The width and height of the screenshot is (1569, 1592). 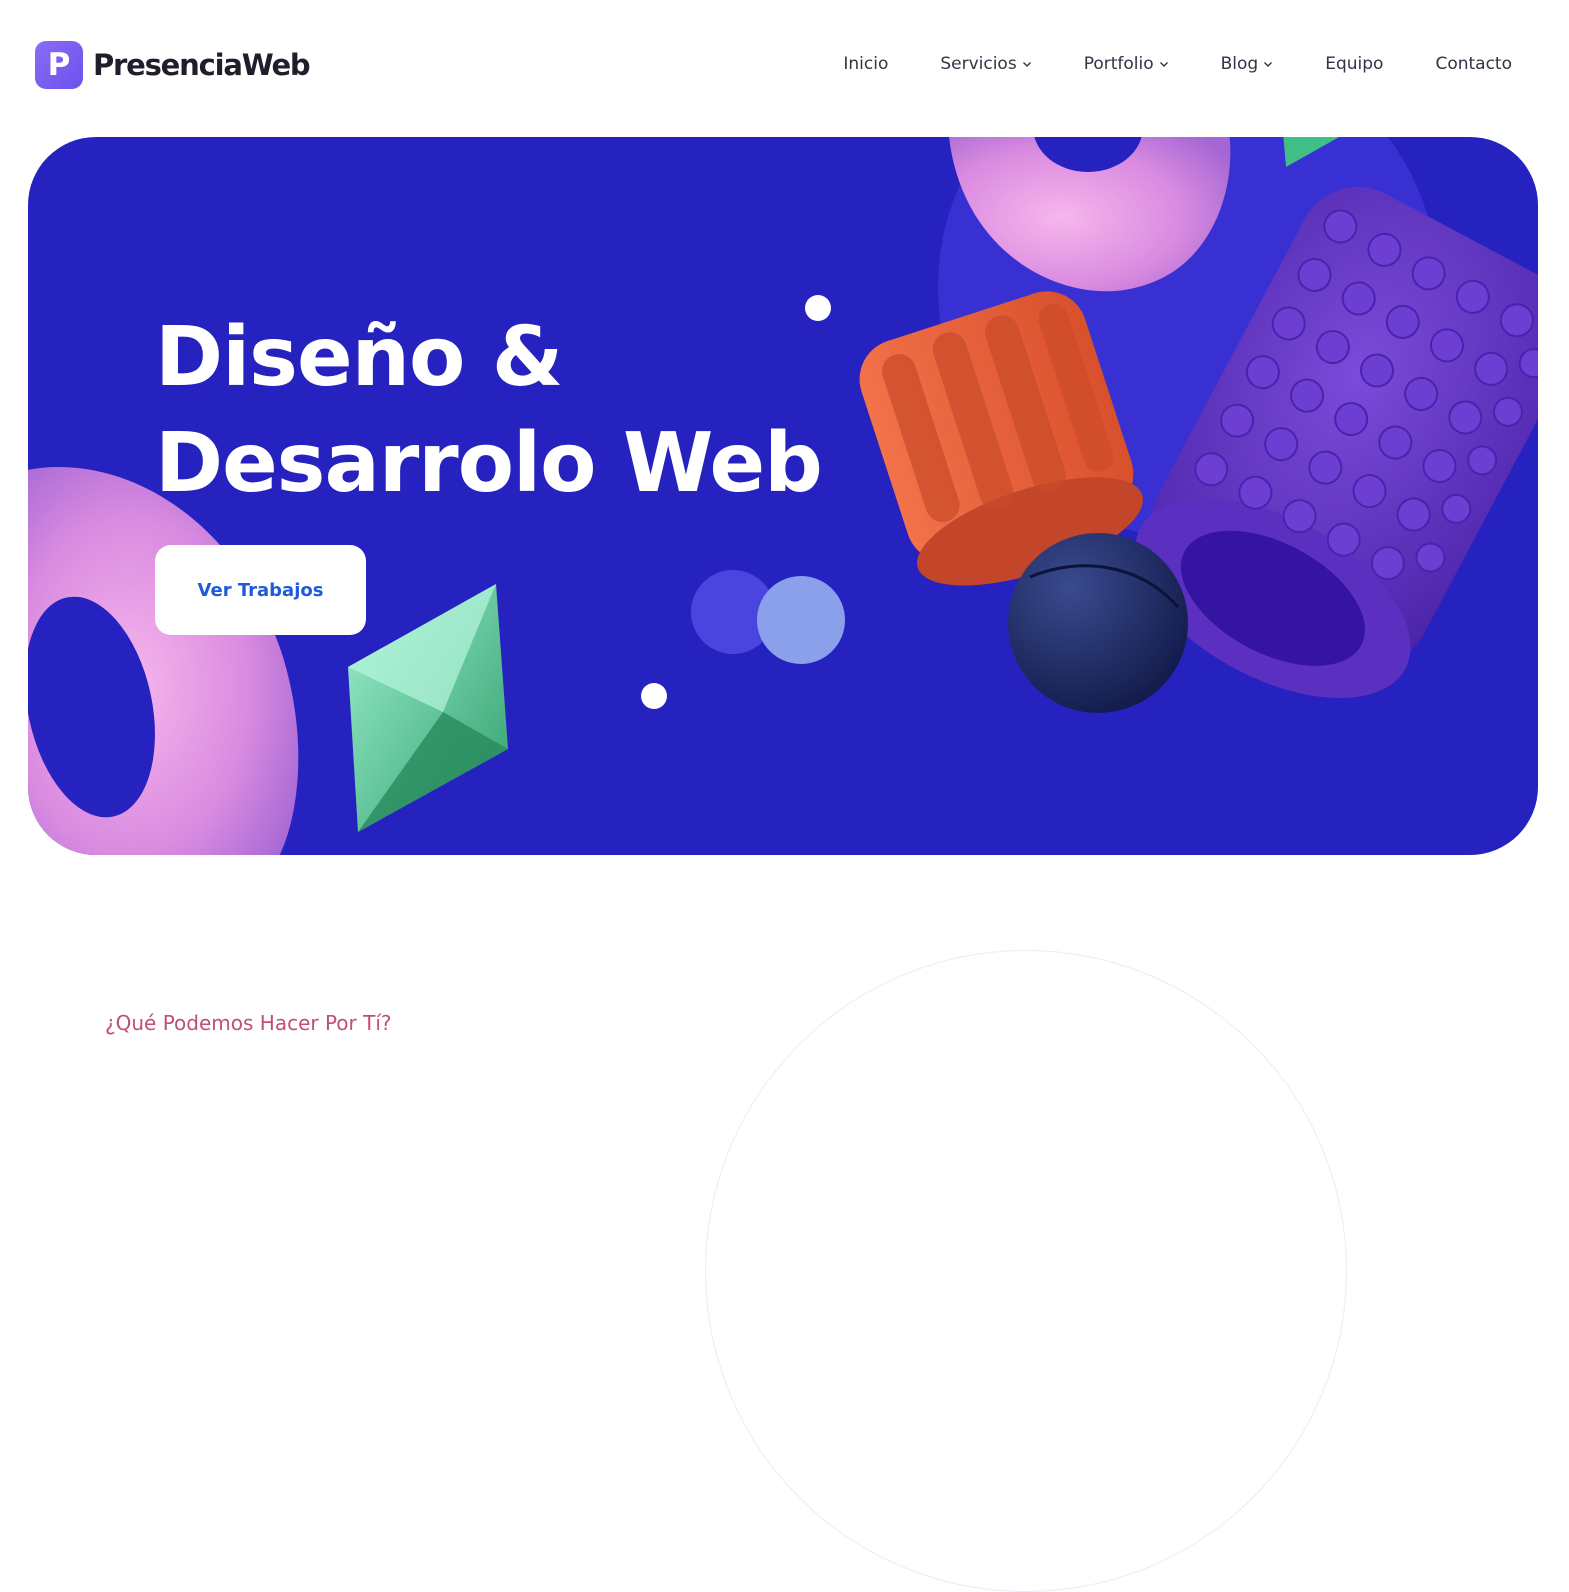 What do you see at coordinates (248, 1023) in the screenshot?
I see `services-section-eyebrow: ¿Qué Podemos Hacer Por Tí?` at bounding box center [248, 1023].